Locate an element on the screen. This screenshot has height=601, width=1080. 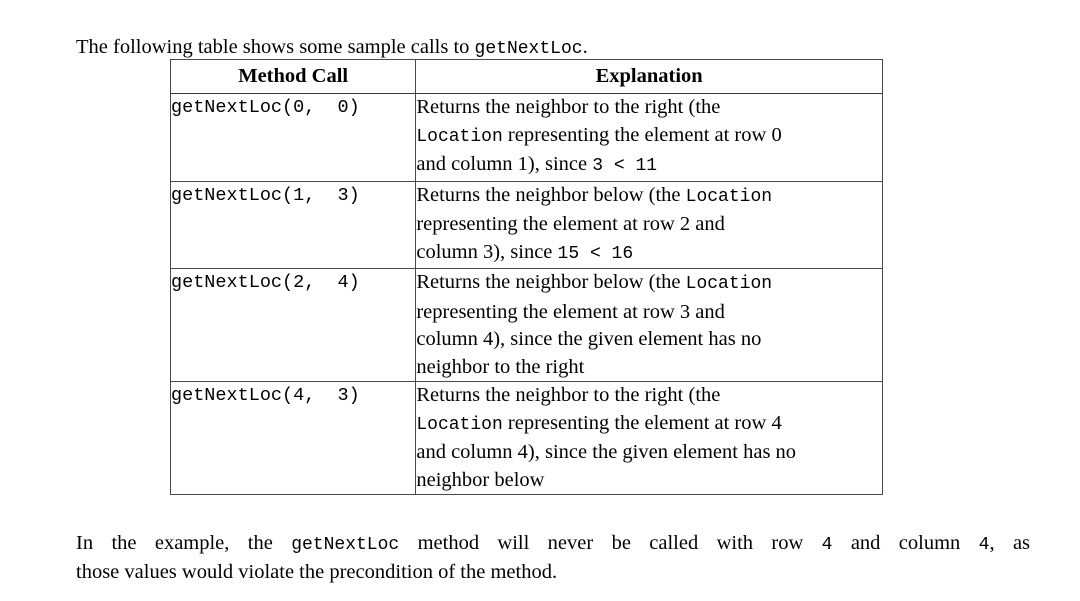
explanation-r1-l0-part-1: Location is located at coordinates (729, 196).